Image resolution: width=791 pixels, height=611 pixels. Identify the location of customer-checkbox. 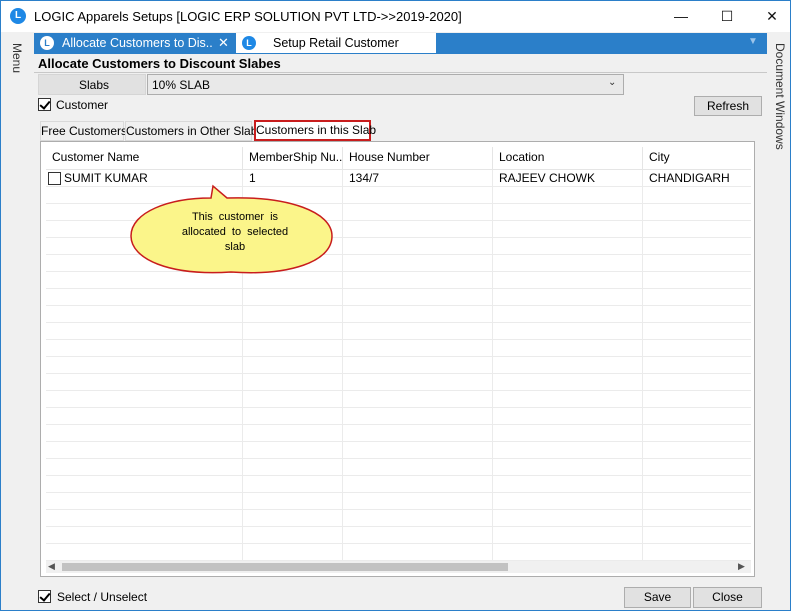
(44, 104).